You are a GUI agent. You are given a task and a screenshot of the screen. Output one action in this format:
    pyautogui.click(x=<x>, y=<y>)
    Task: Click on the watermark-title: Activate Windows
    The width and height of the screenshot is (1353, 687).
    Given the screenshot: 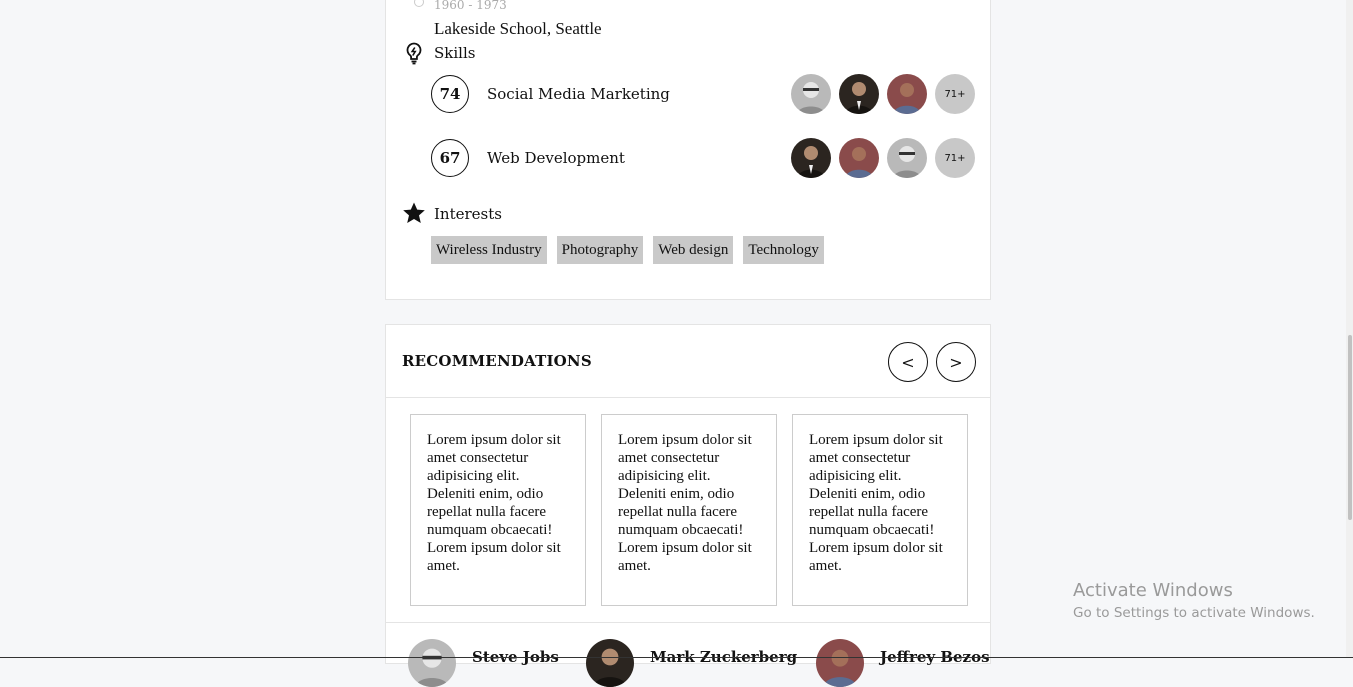 What is the action you would take?
    pyautogui.click(x=1153, y=590)
    